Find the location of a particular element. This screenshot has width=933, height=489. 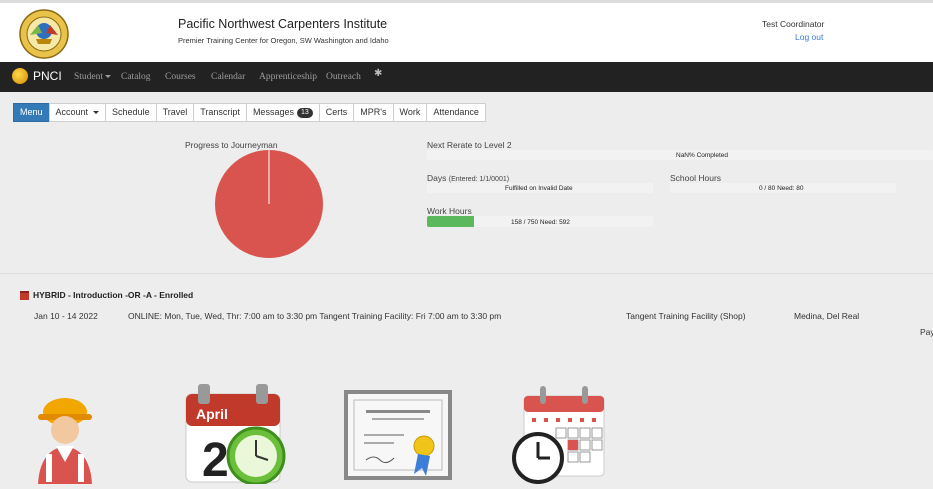

tab-menu: Menu is located at coordinates (31, 112).